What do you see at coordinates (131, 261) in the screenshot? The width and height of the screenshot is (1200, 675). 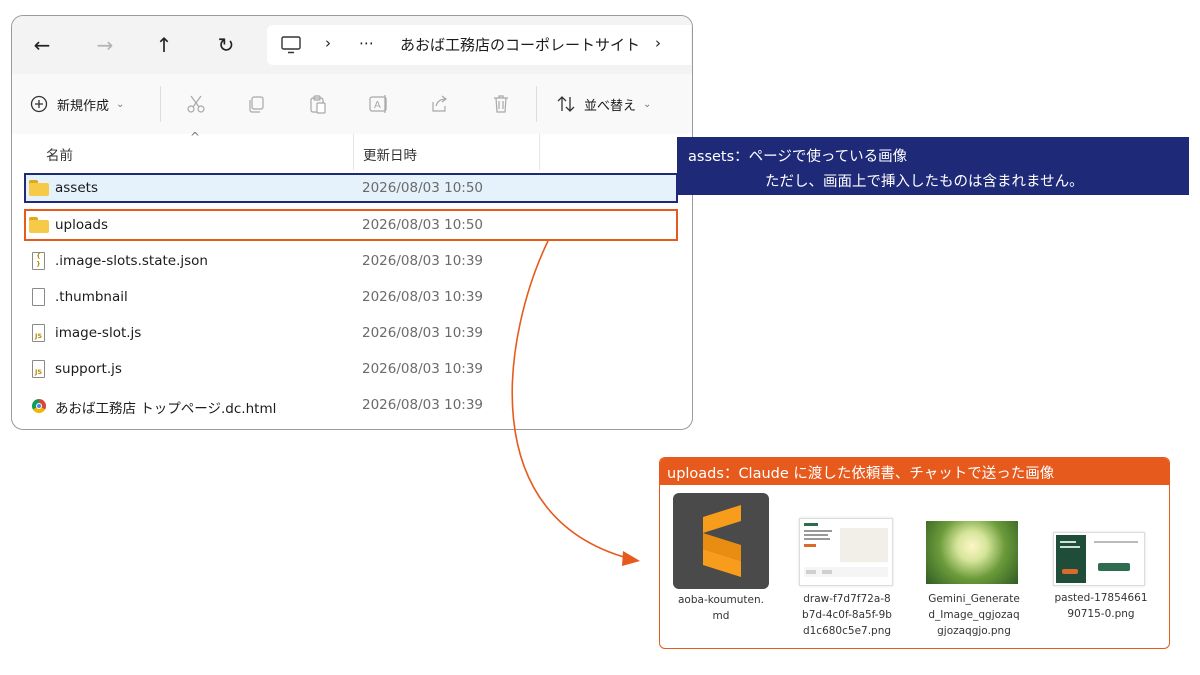 I see `file-name: .image-slots.state.json` at bounding box center [131, 261].